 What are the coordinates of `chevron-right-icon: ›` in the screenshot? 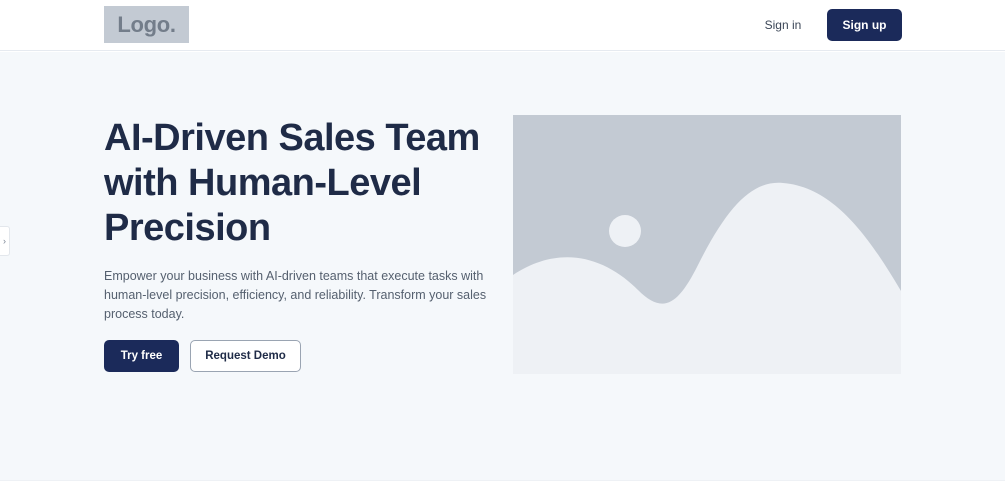 It's located at (4, 241).